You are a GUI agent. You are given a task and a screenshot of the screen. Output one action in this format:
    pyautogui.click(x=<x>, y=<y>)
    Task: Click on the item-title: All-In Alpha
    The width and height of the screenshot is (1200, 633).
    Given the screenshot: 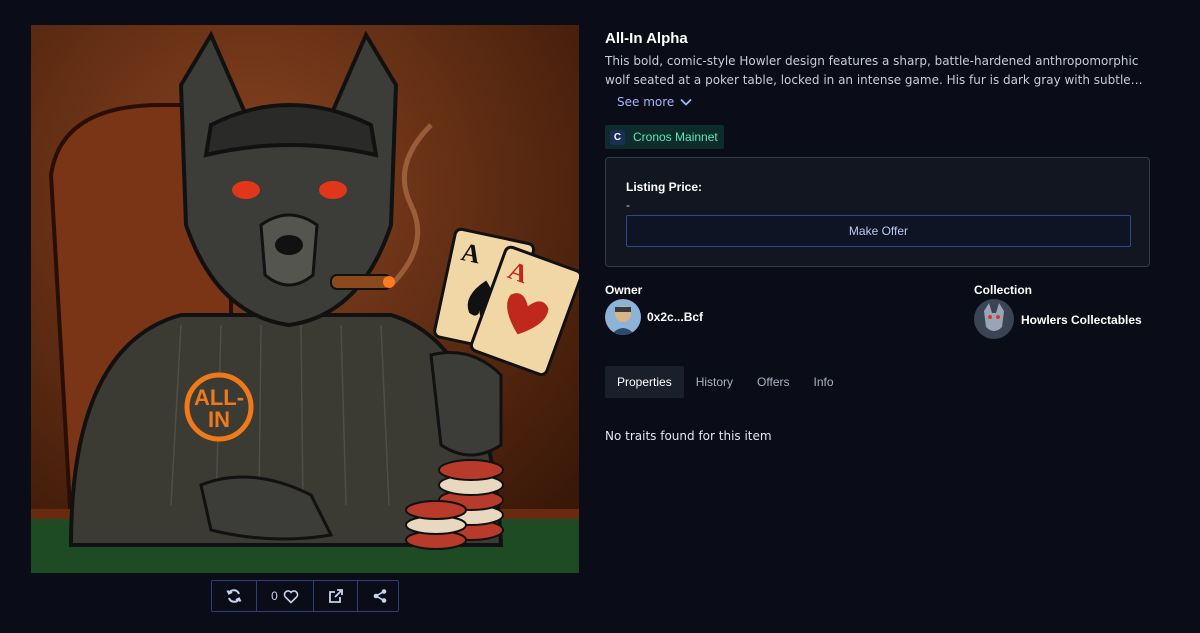 What is the action you would take?
    pyautogui.click(x=646, y=38)
    